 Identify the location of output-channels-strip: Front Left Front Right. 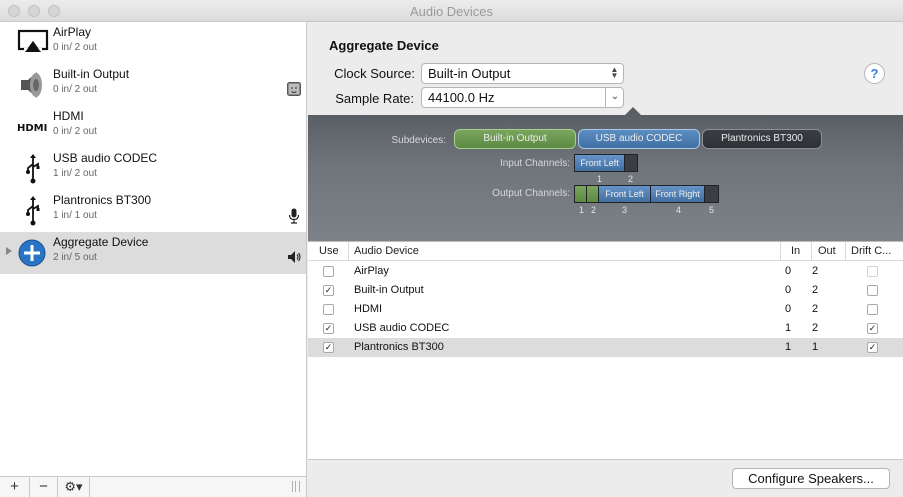
(646, 194).